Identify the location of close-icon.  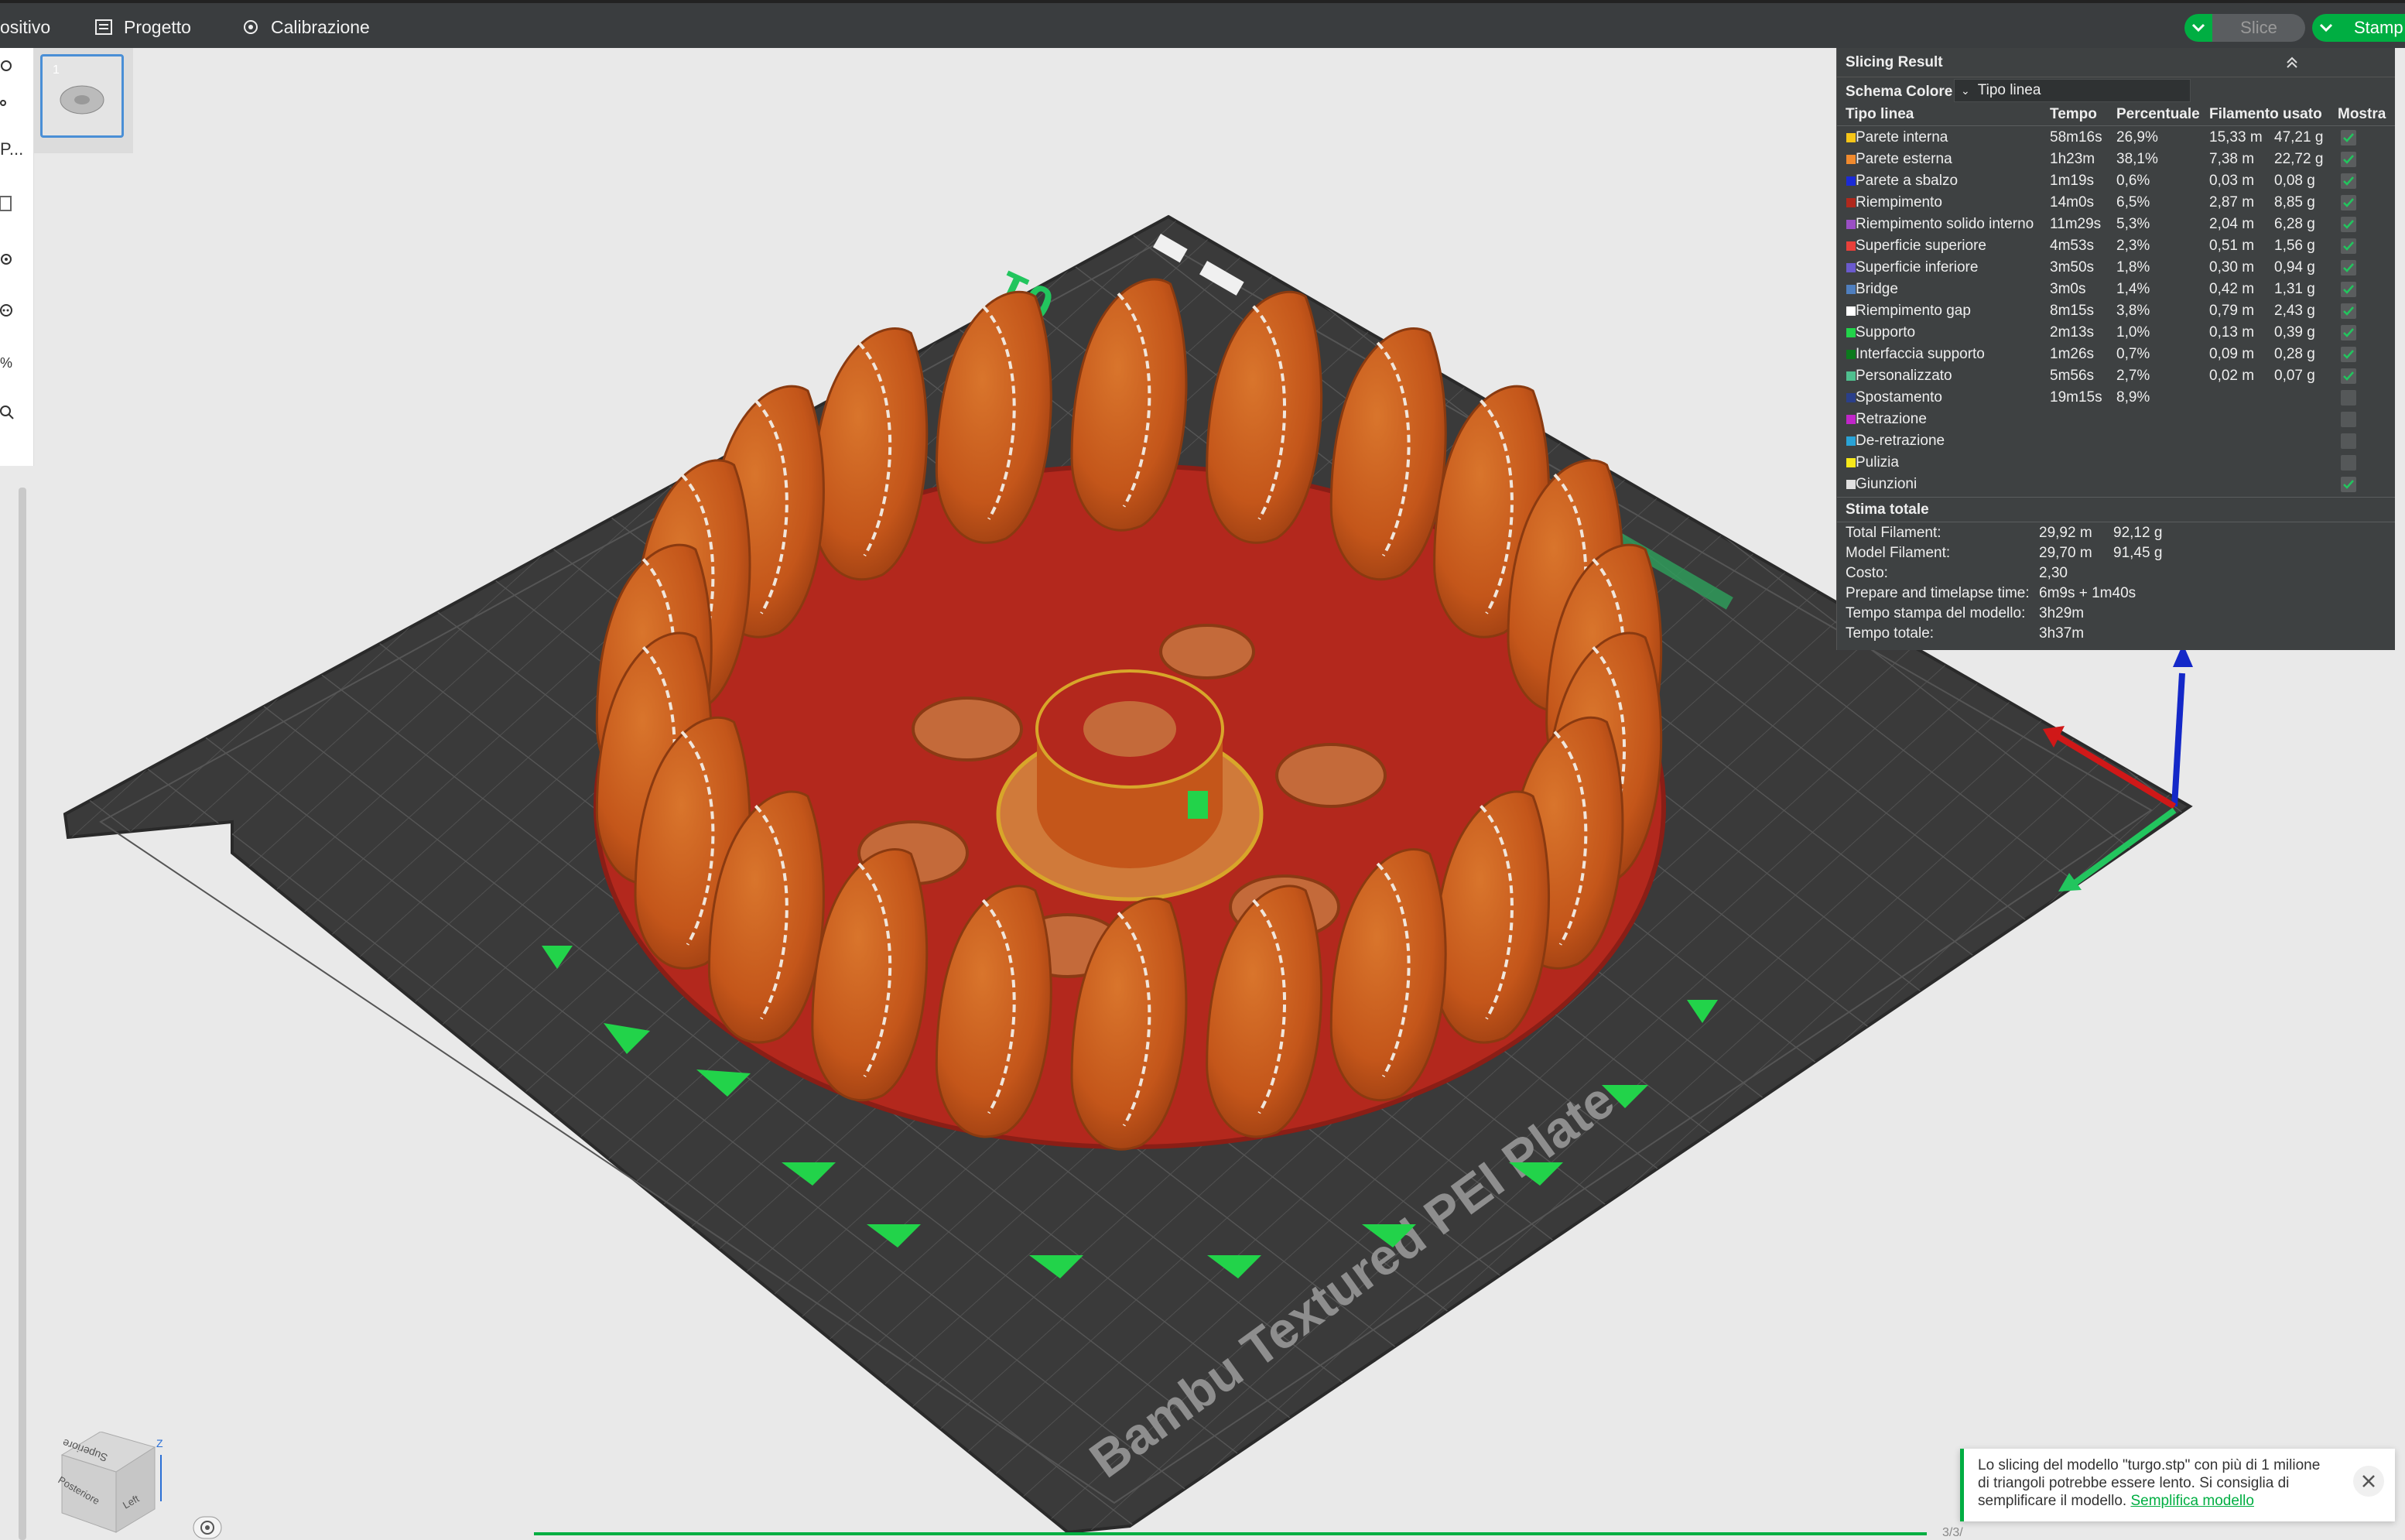
(2368, 1481).